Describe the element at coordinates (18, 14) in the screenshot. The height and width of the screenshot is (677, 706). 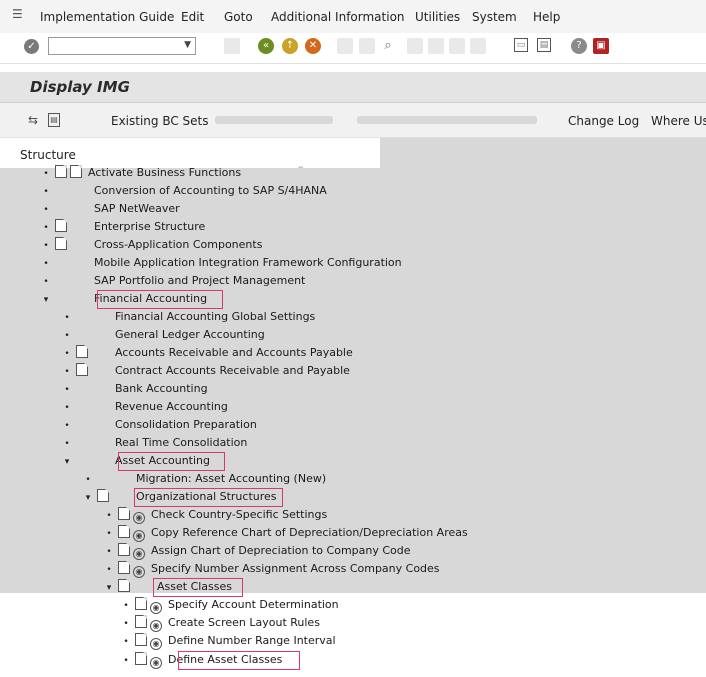
I see `menu-icon: ☰` at that location.